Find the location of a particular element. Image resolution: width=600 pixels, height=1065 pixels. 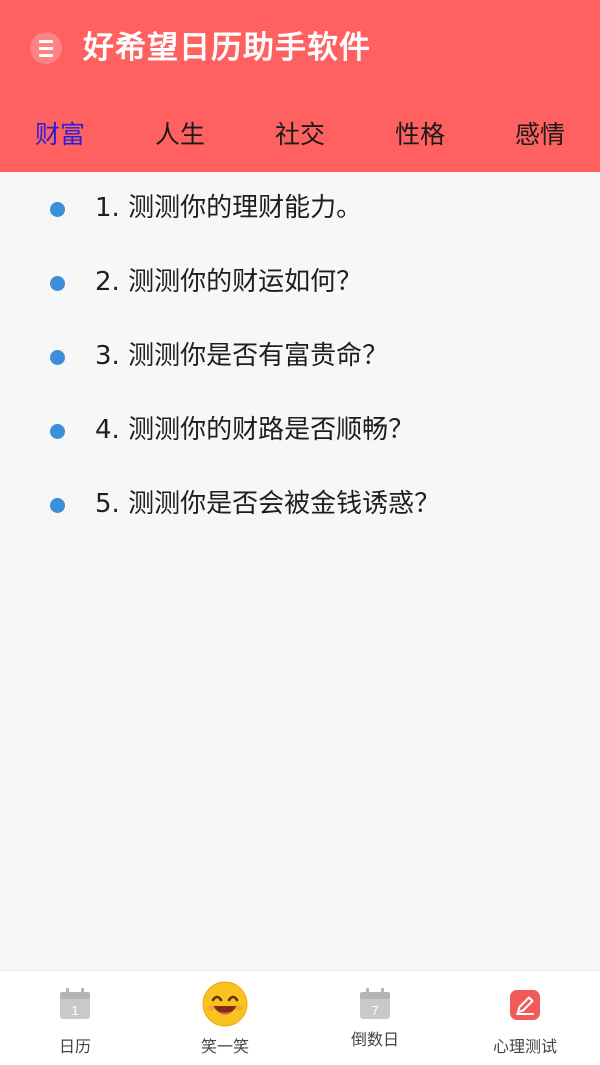

nav-calendar: 1 日历 is located at coordinates (75, 1018).